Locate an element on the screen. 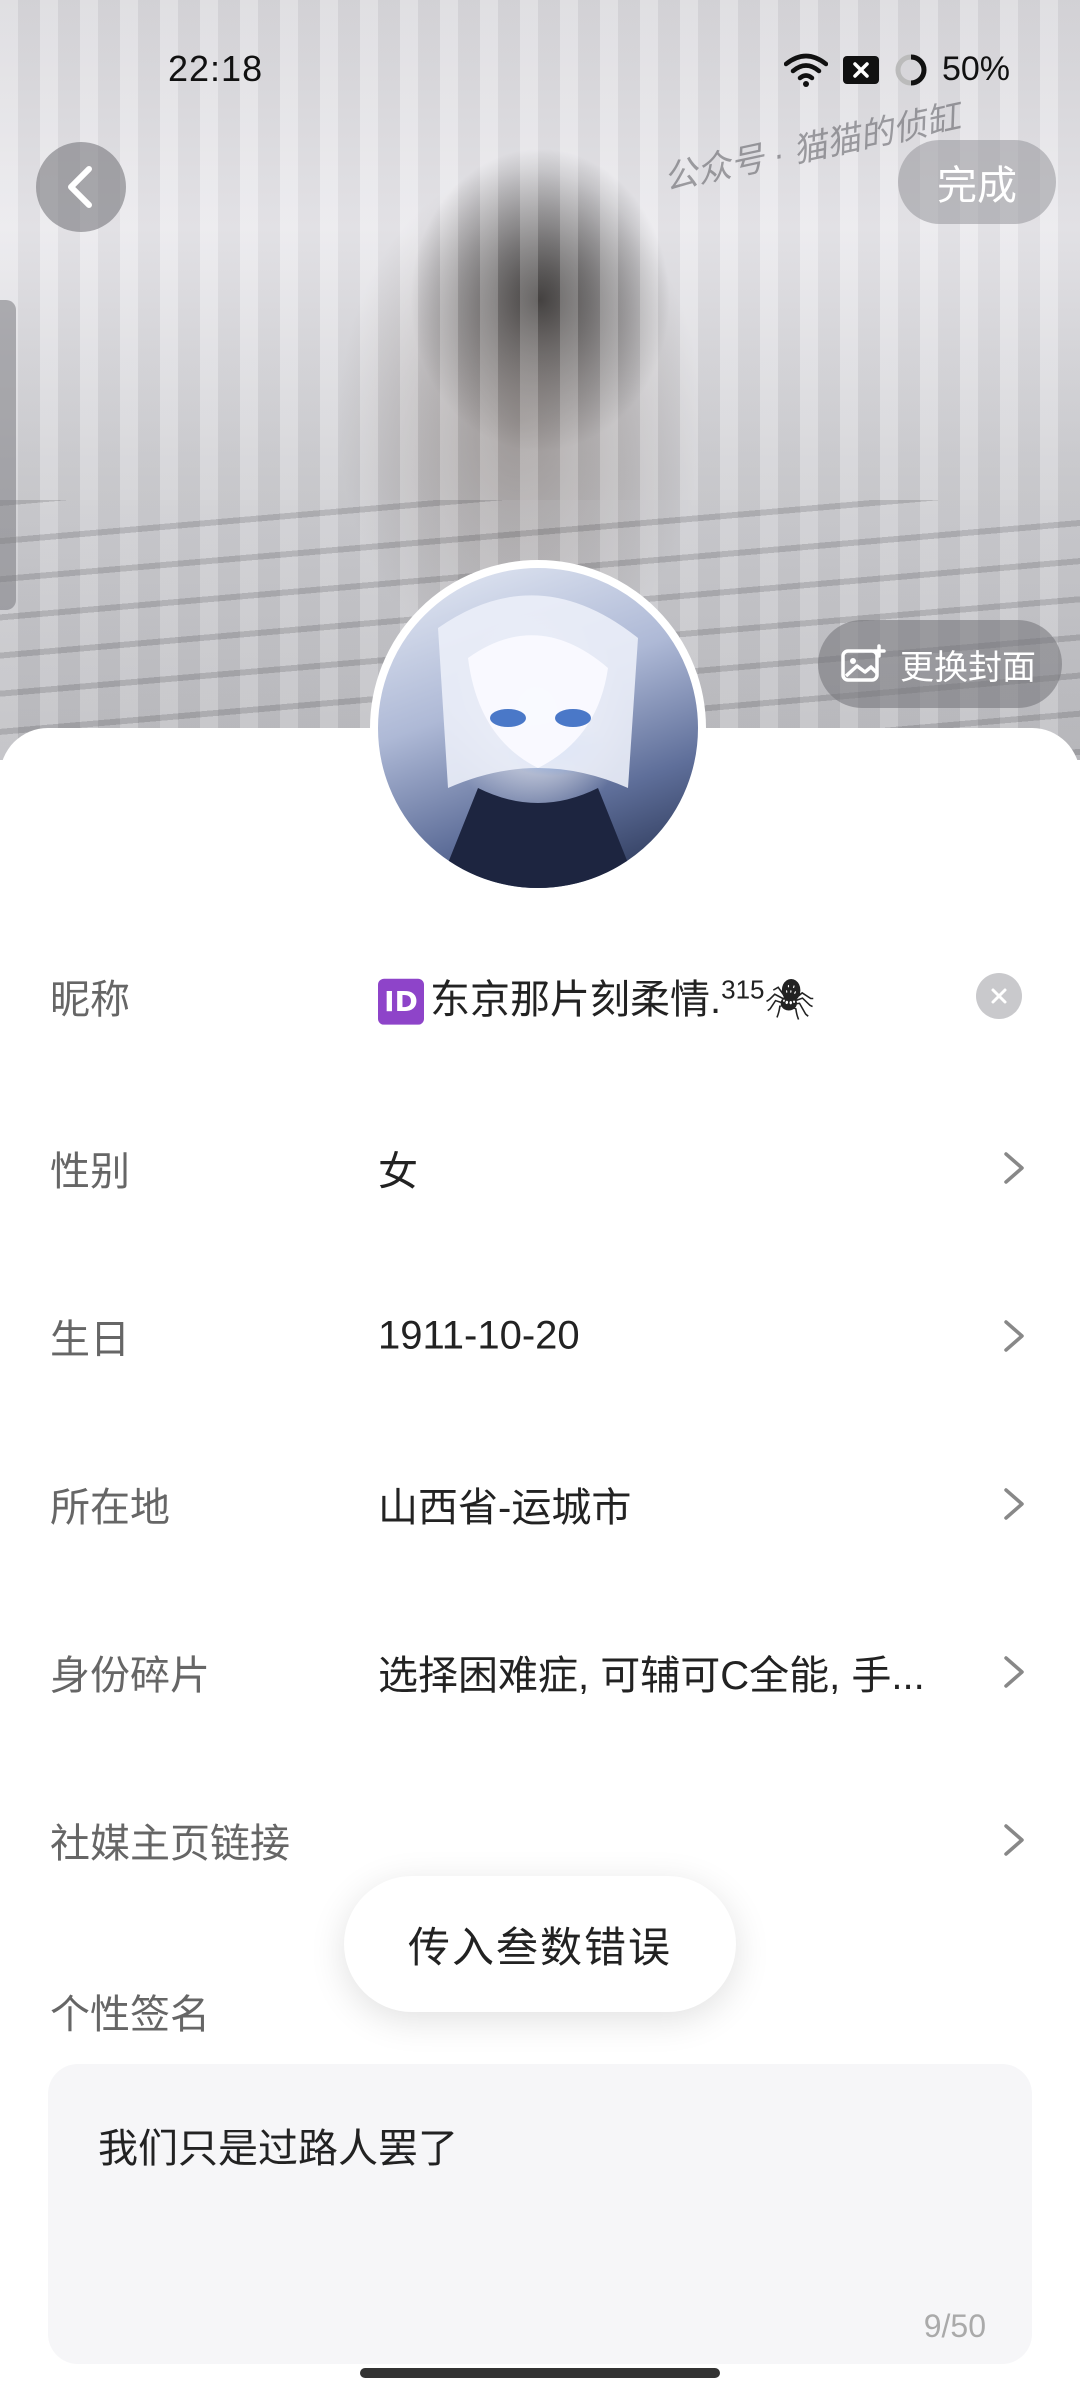 The image size is (1080, 2400). clear-nickname-button is located at coordinates (999, 996).